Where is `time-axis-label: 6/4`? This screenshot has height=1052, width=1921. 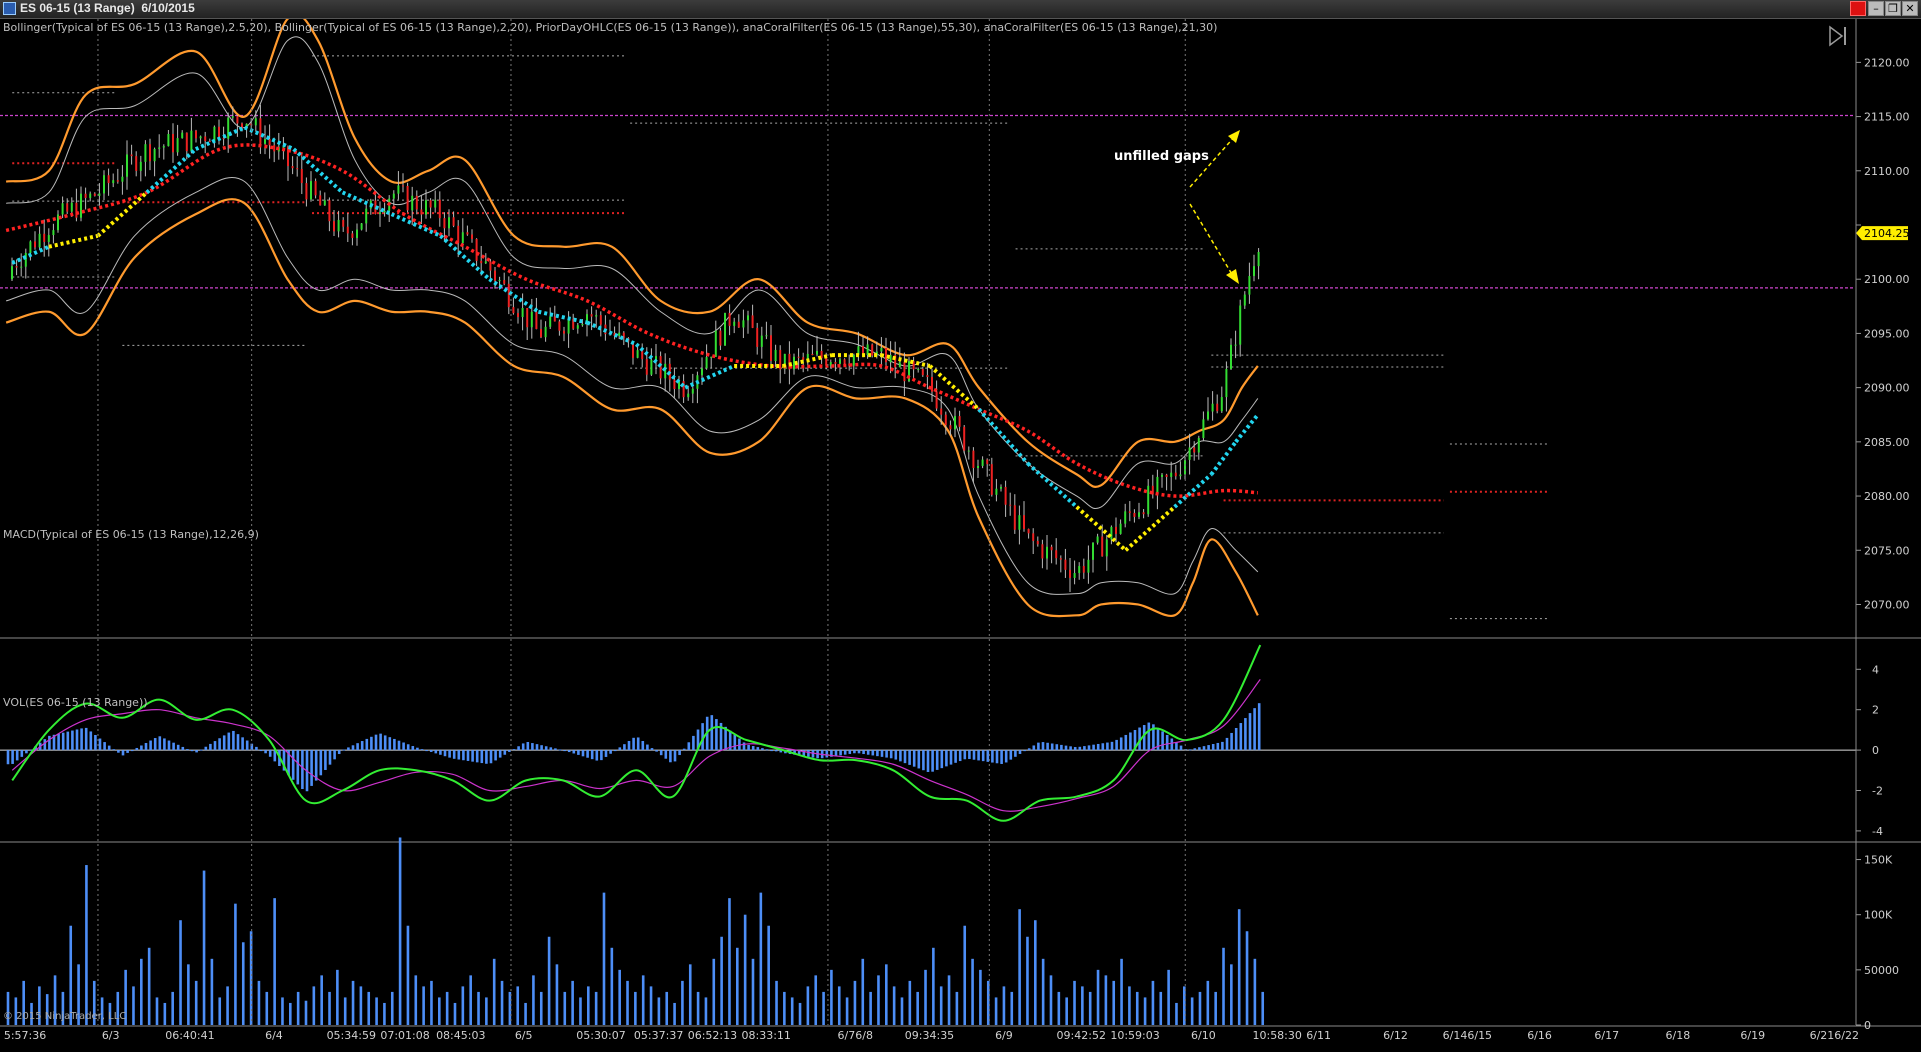 time-axis-label: 6/4 is located at coordinates (274, 1035).